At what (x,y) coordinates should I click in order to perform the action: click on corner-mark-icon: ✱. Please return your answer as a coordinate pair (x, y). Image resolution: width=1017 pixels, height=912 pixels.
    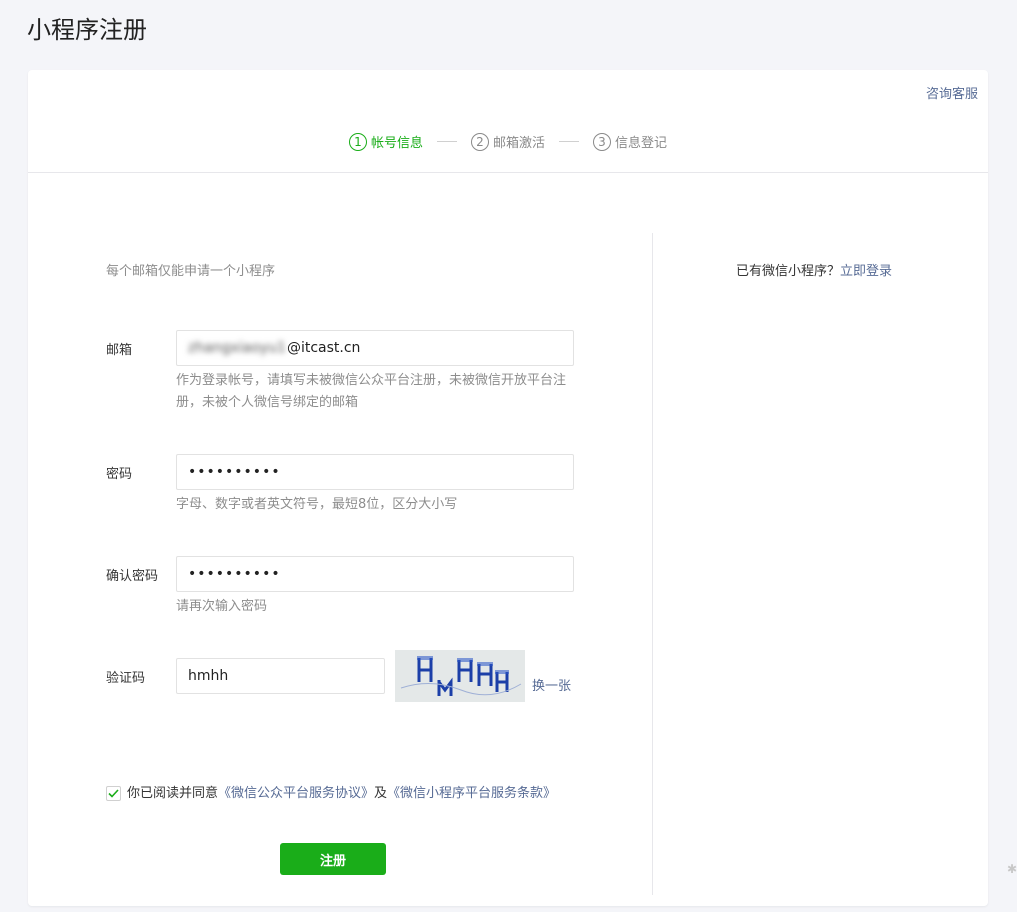
    Looking at the image, I should click on (1011, 869).